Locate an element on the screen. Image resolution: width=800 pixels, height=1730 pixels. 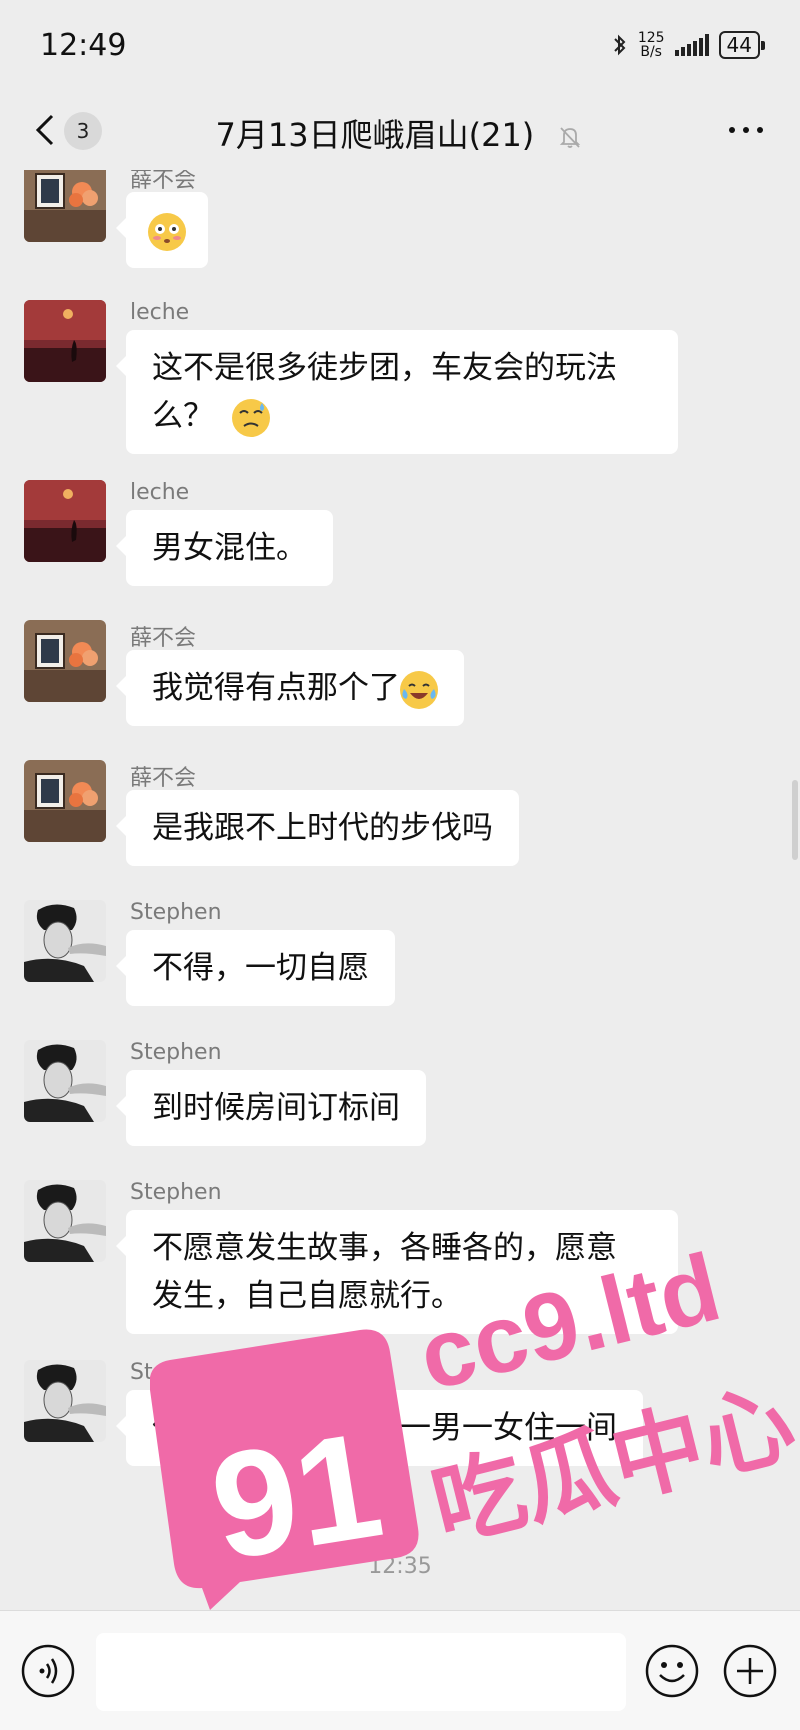
voice-icon is located at coordinates (48, 1671).